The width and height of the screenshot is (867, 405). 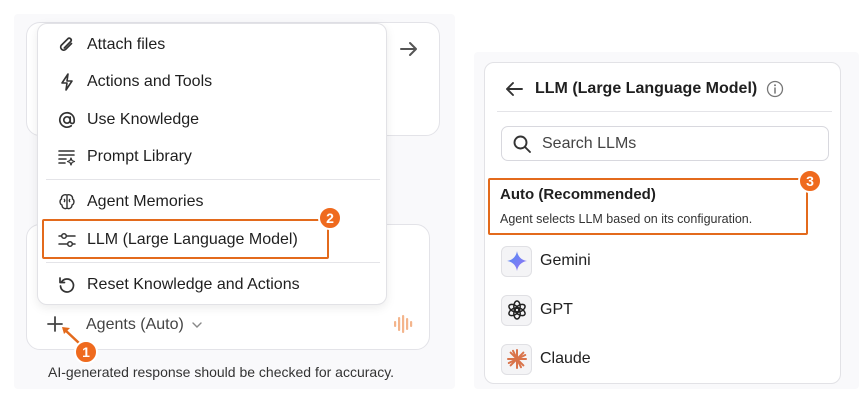 I want to click on search-input, so click(x=675, y=143).